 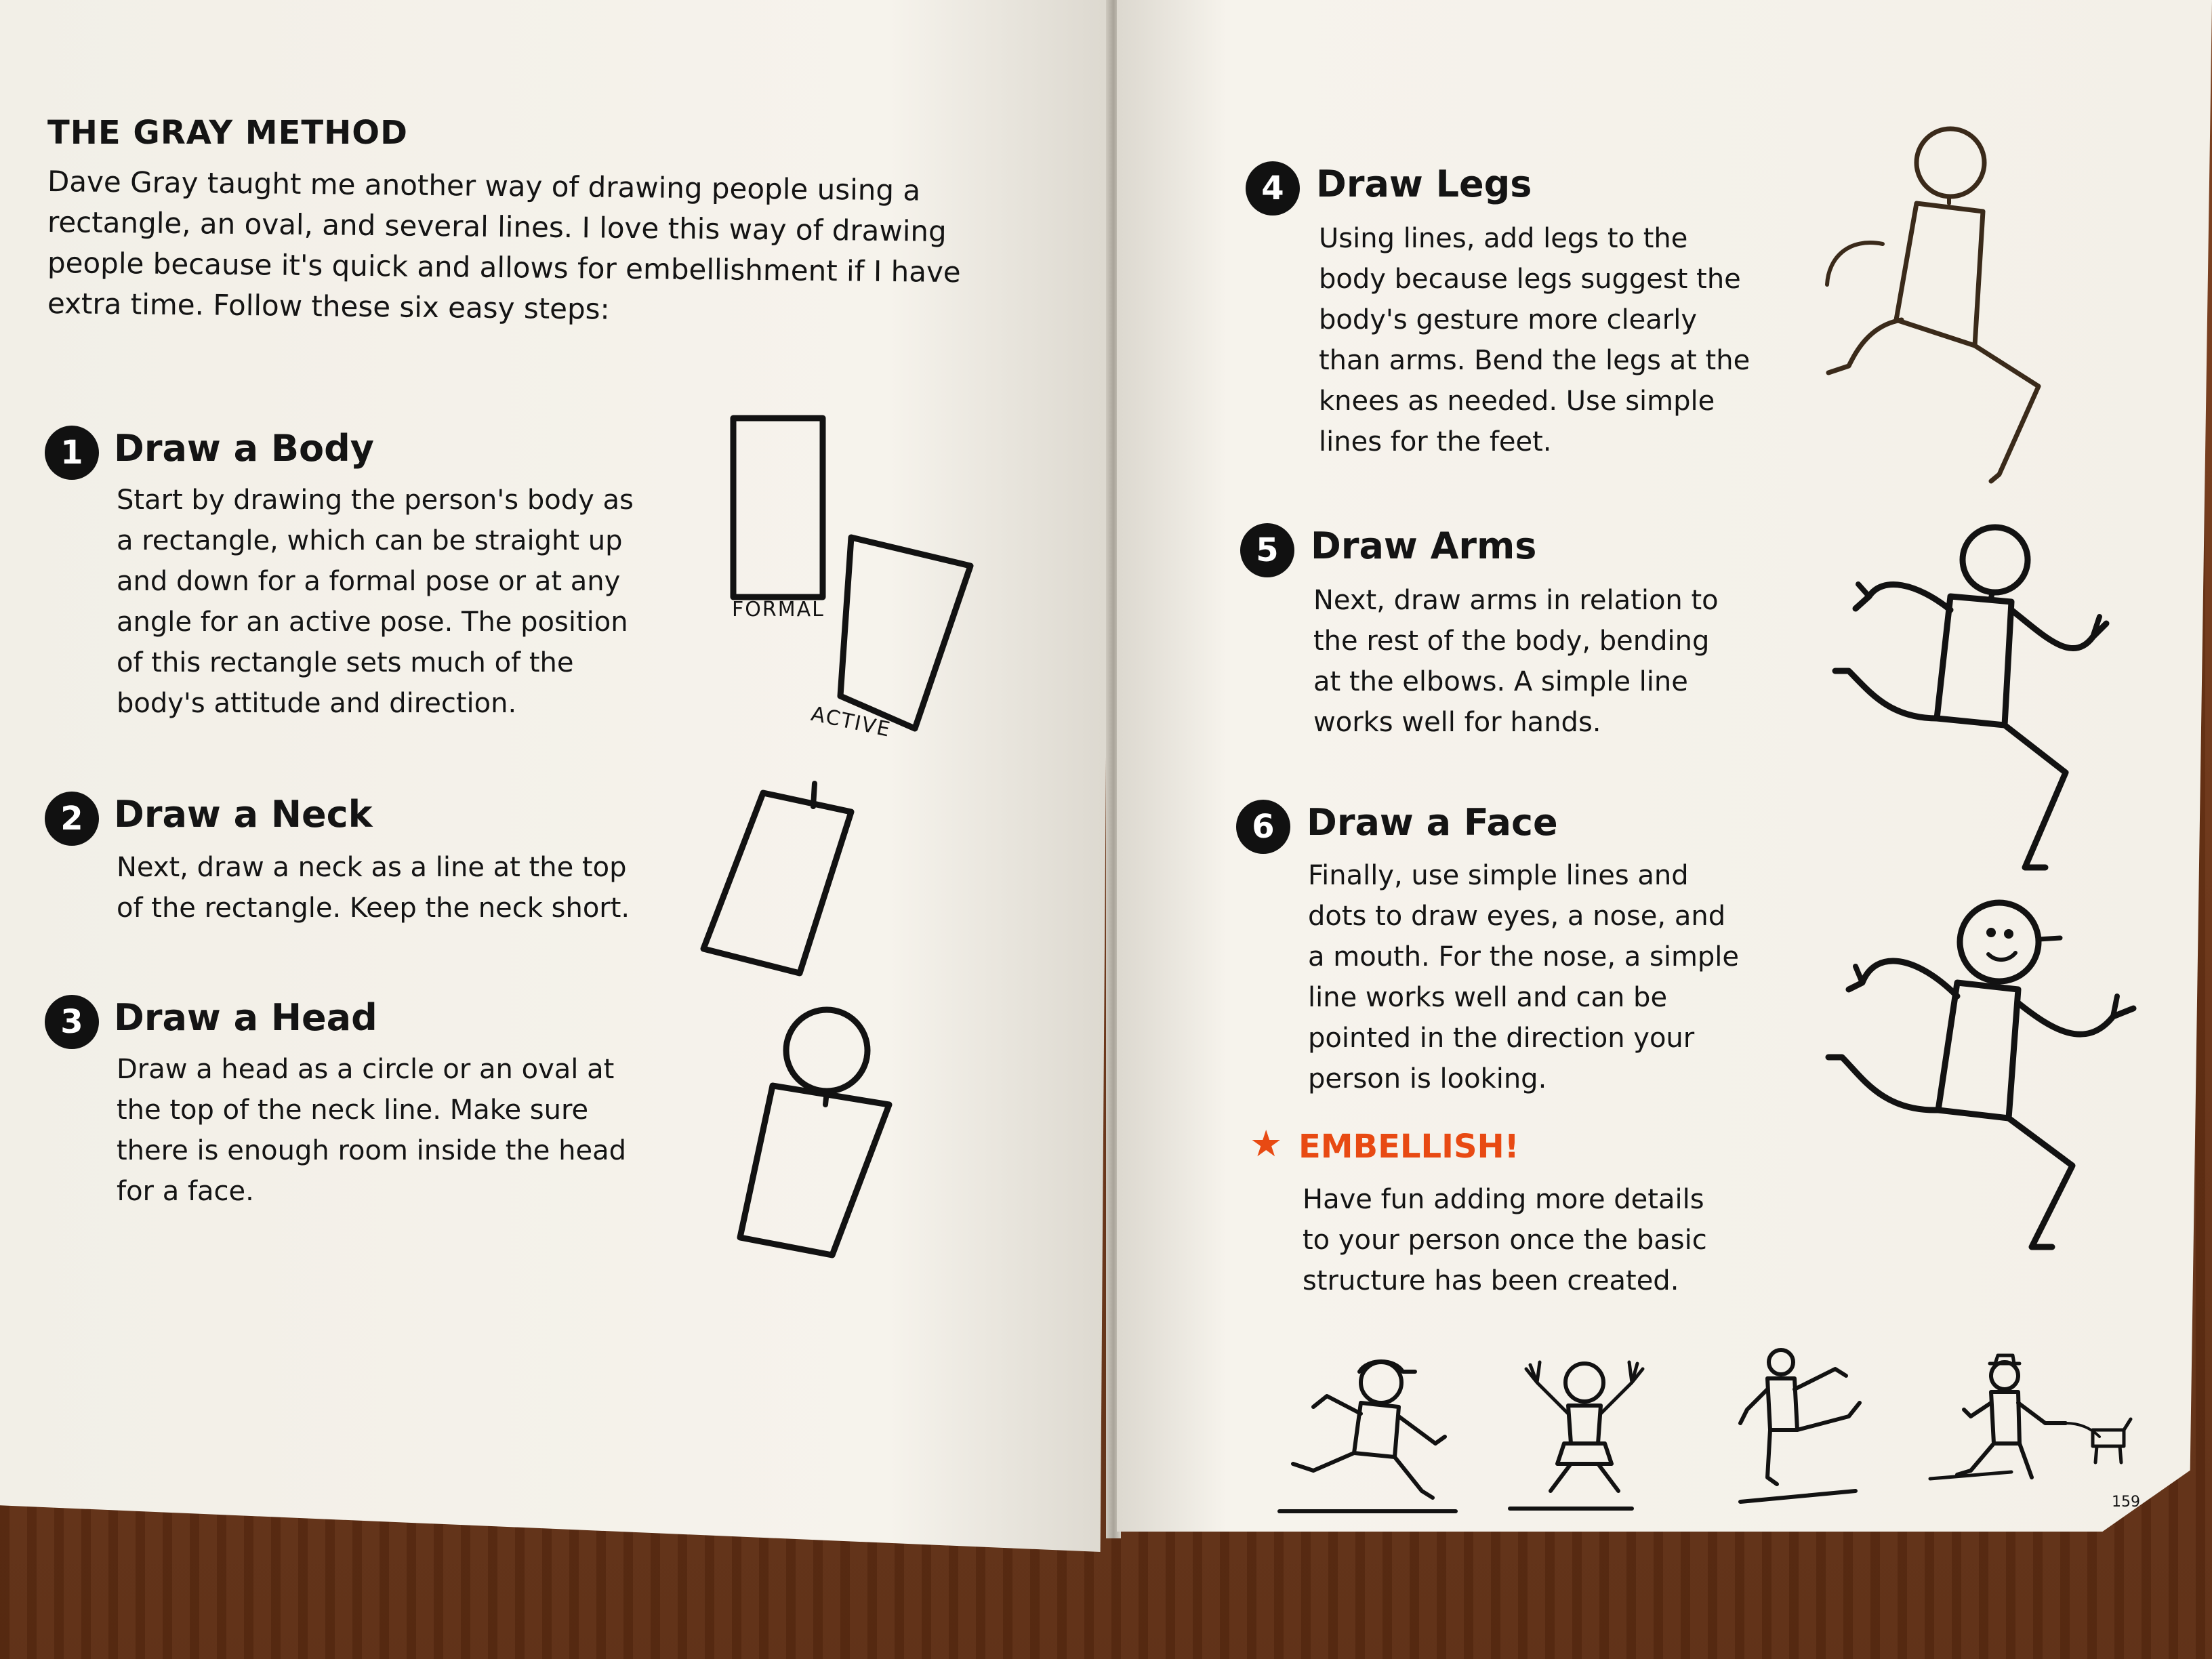 I want to click on step-title: Draw Arms, so click(x=1424, y=546).